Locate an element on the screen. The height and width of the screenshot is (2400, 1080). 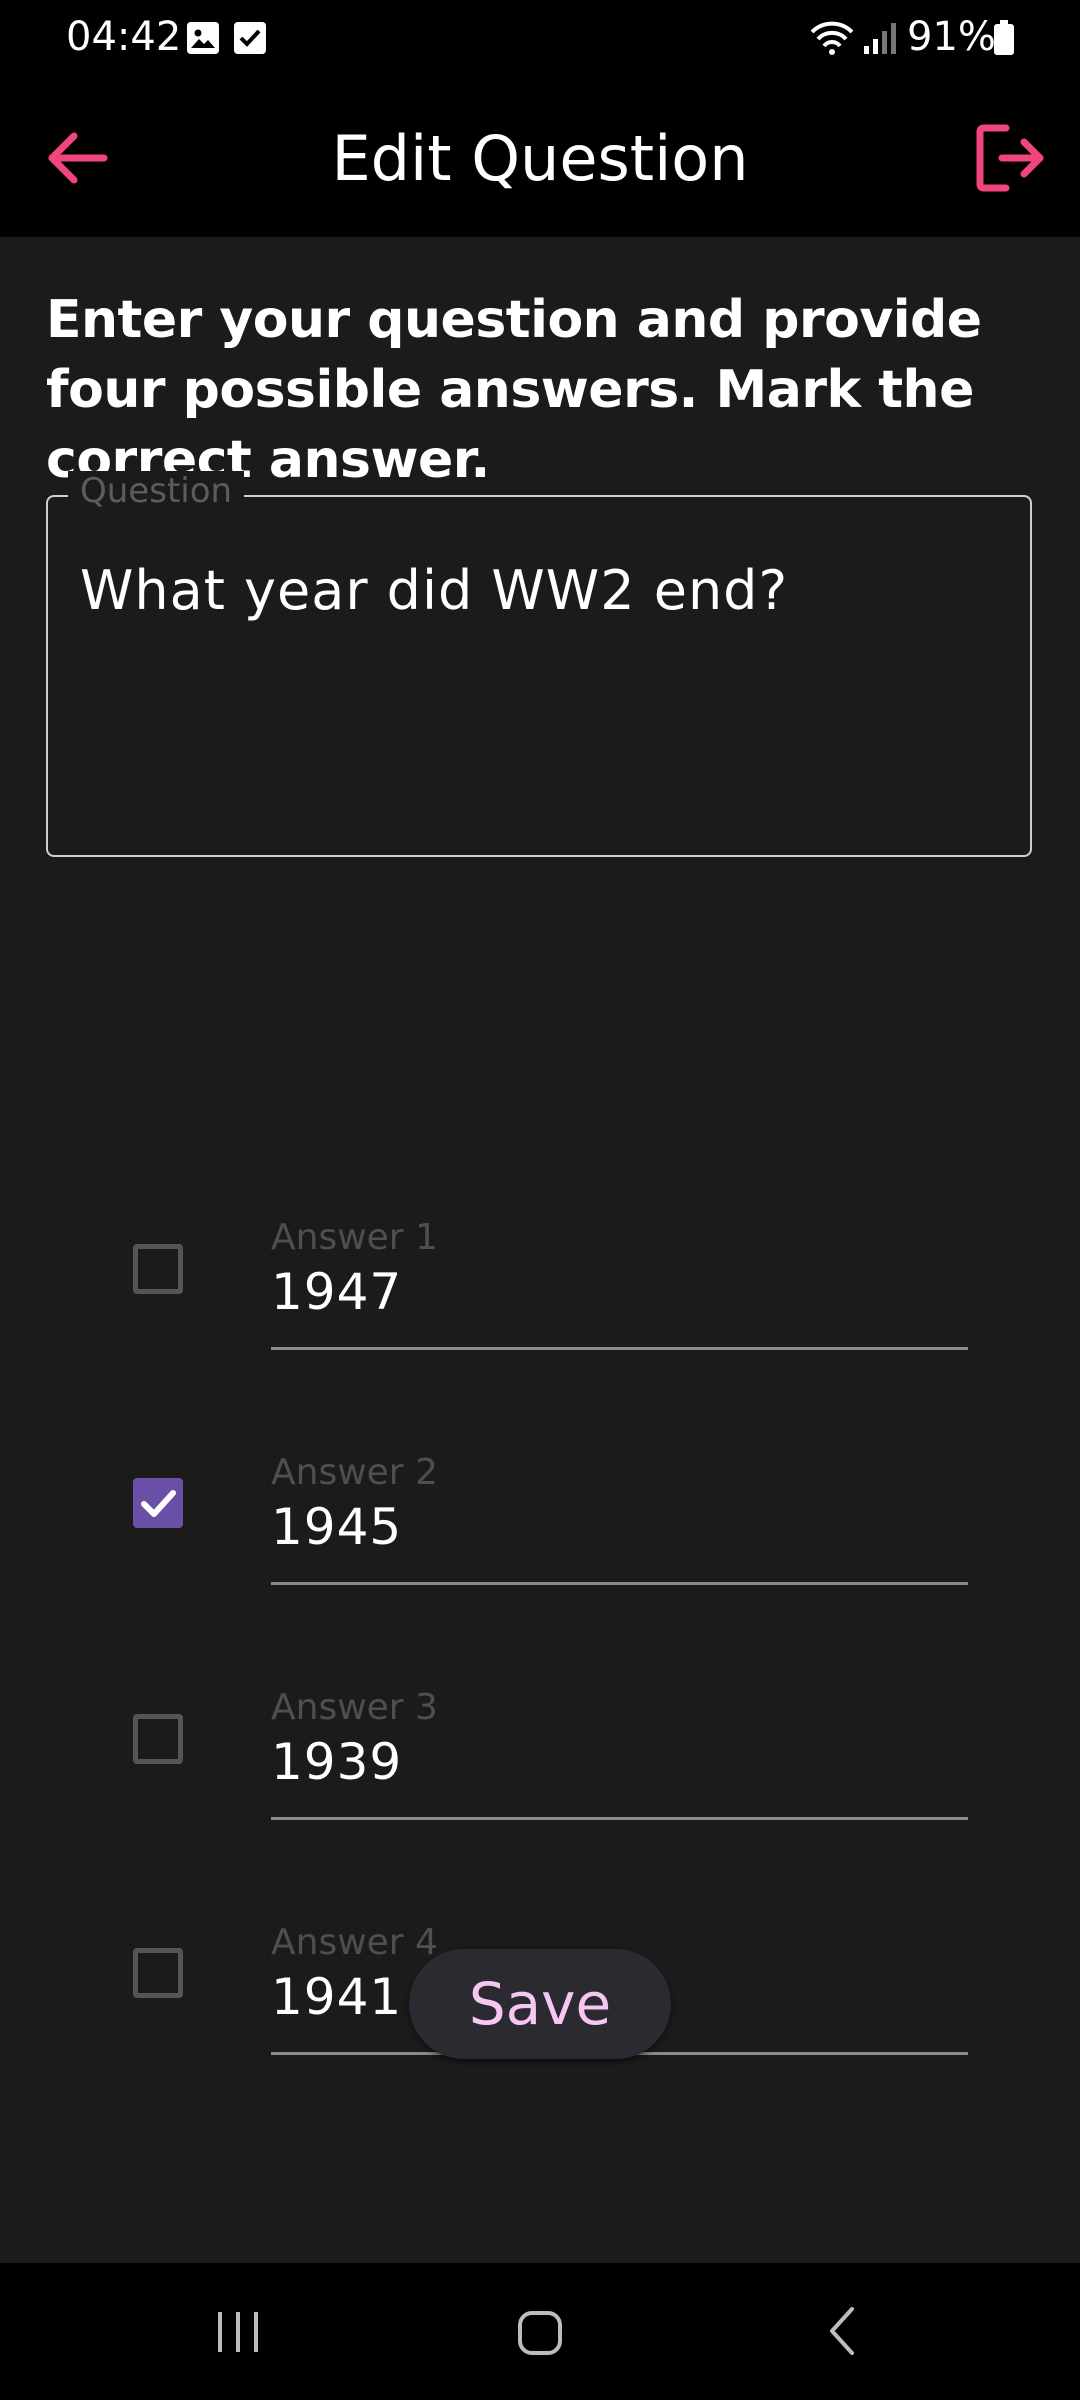
page-title: Edit Question is located at coordinates (540, 158).